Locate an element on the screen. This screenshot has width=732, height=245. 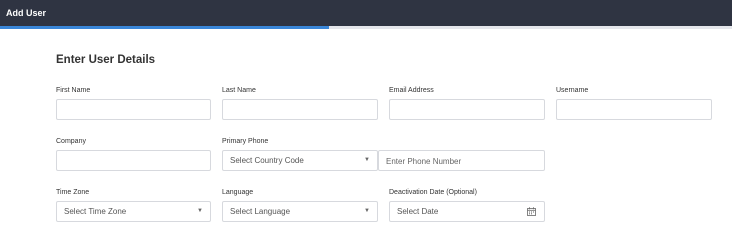
phone-number-input is located at coordinates (461, 161).